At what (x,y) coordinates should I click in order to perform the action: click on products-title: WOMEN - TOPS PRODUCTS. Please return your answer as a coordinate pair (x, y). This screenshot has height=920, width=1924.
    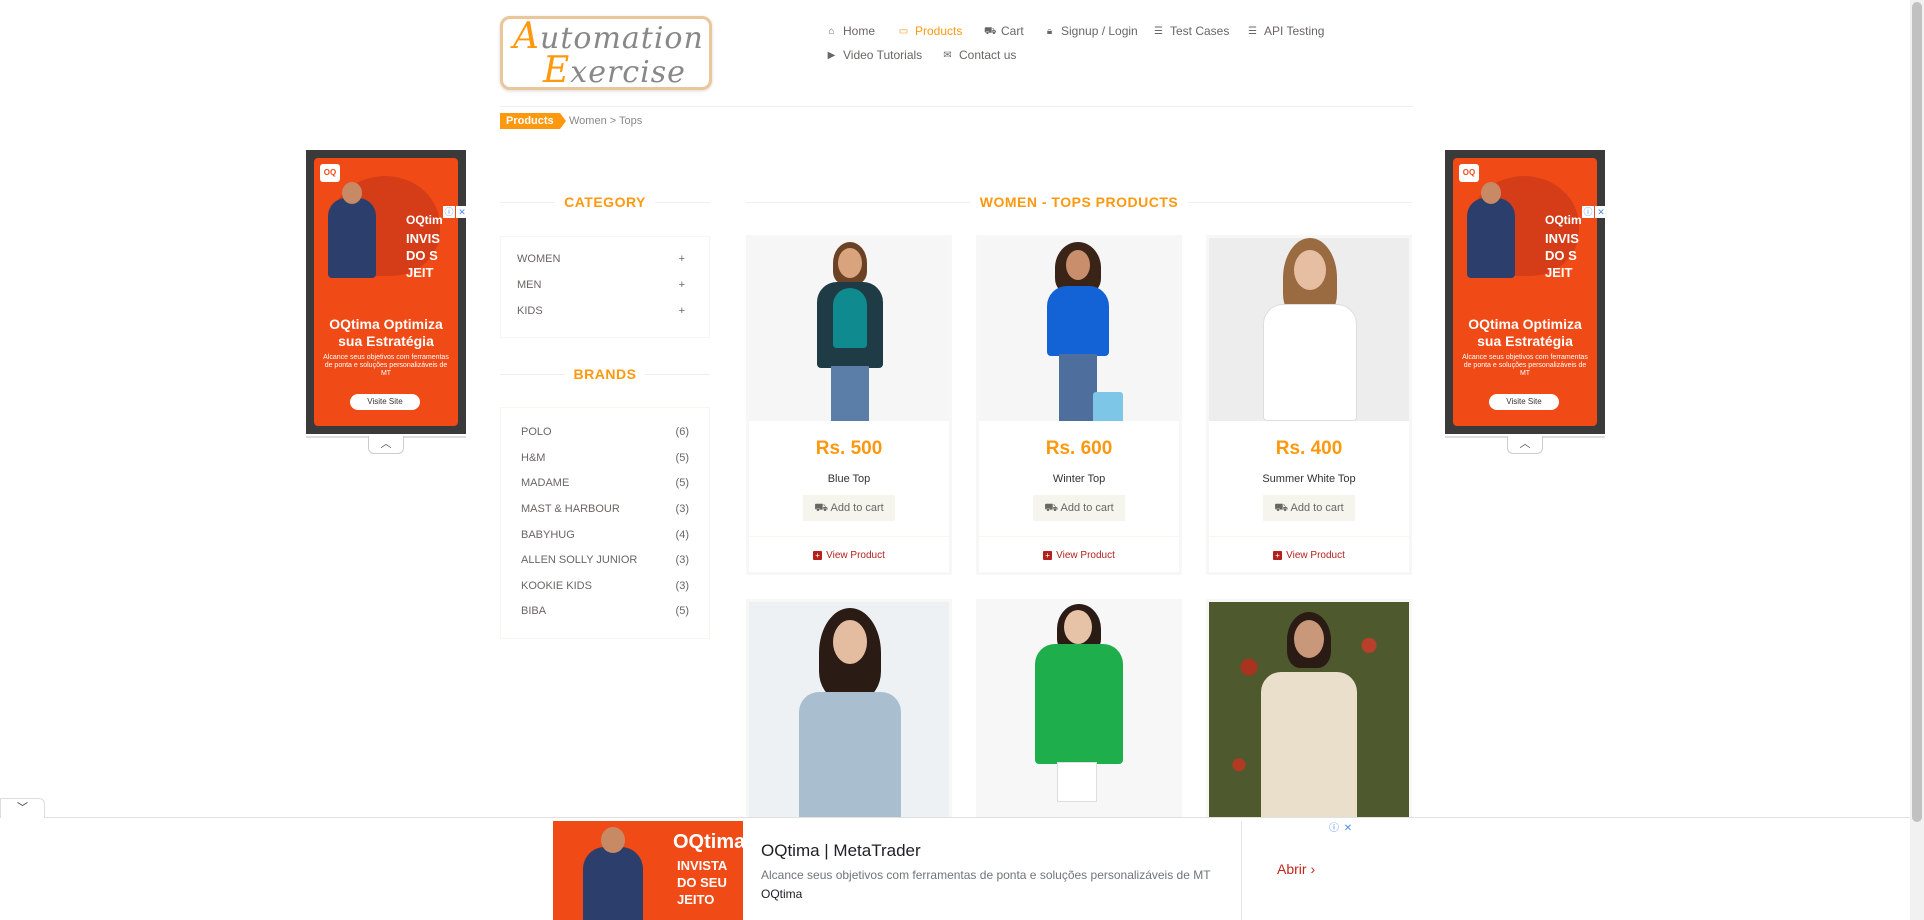
    Looking at the image, I should click on (1079, 202).